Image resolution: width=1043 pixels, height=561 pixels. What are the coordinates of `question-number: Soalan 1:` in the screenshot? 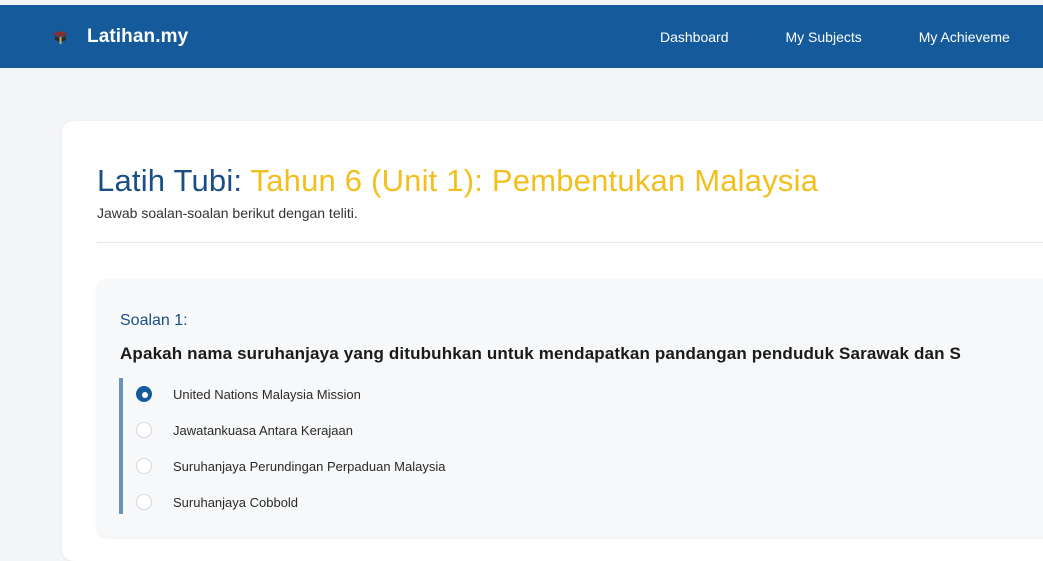 It's located at (154, 320).